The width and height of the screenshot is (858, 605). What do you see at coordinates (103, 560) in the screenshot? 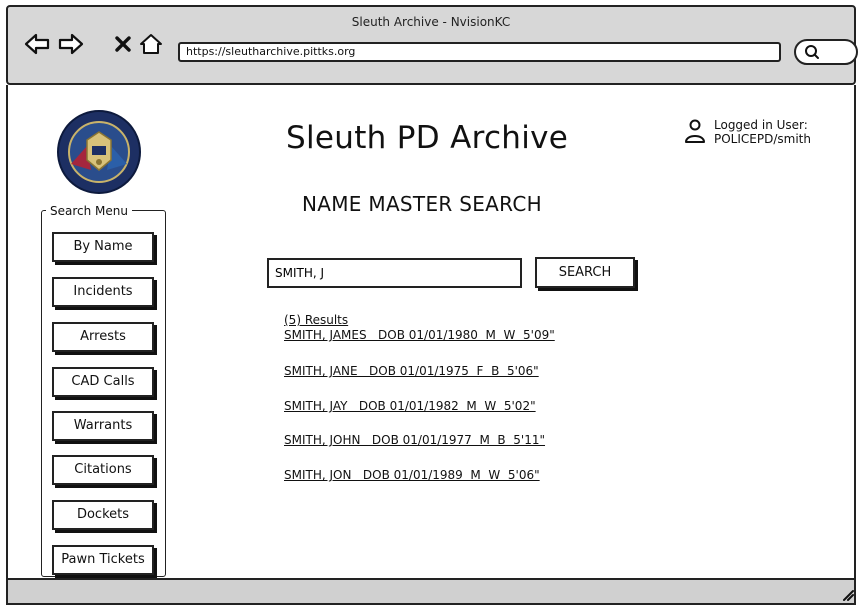
I see `menu-item-pawn-tickets: Pawn Tickets` at bounding box center [103, 560].